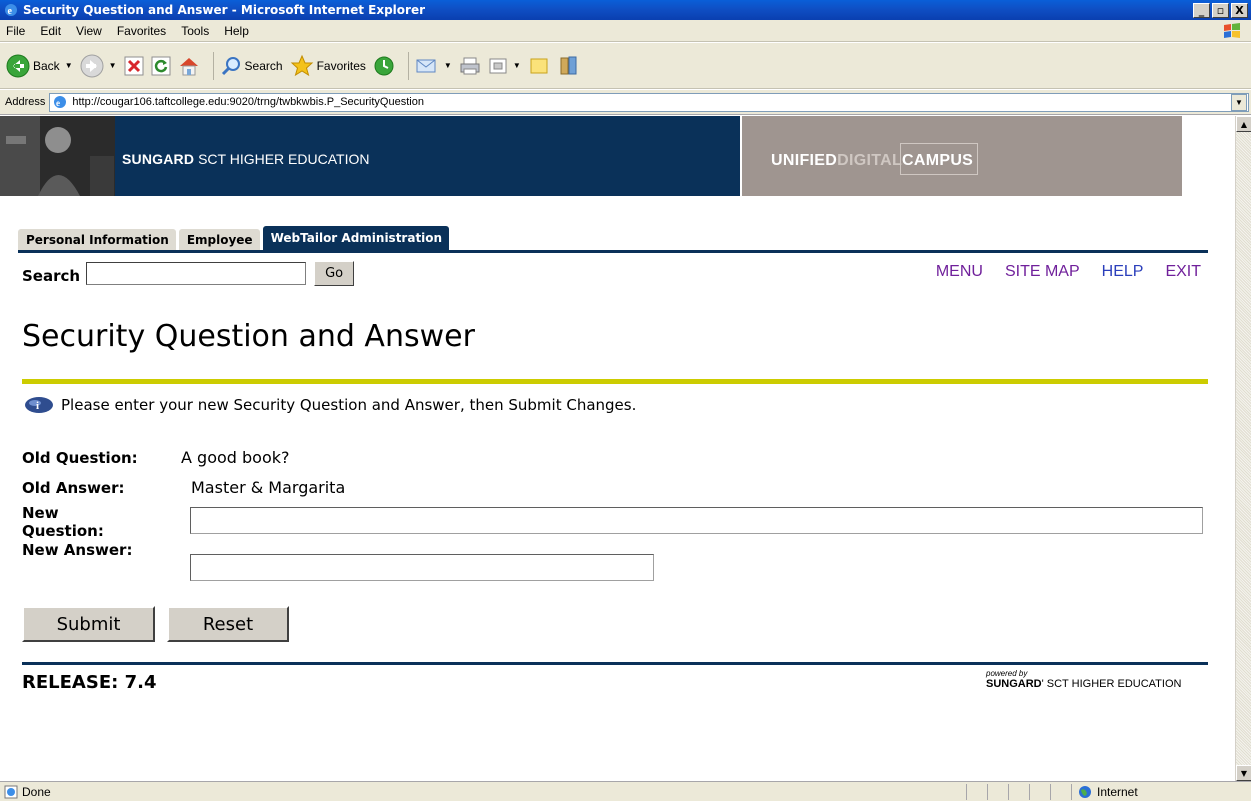 Image resolution: width=1251 pixels, height=801 pixels. Describe the element at coordinates (615, 663) in the screenshot. I see `footer-divider` at that location.